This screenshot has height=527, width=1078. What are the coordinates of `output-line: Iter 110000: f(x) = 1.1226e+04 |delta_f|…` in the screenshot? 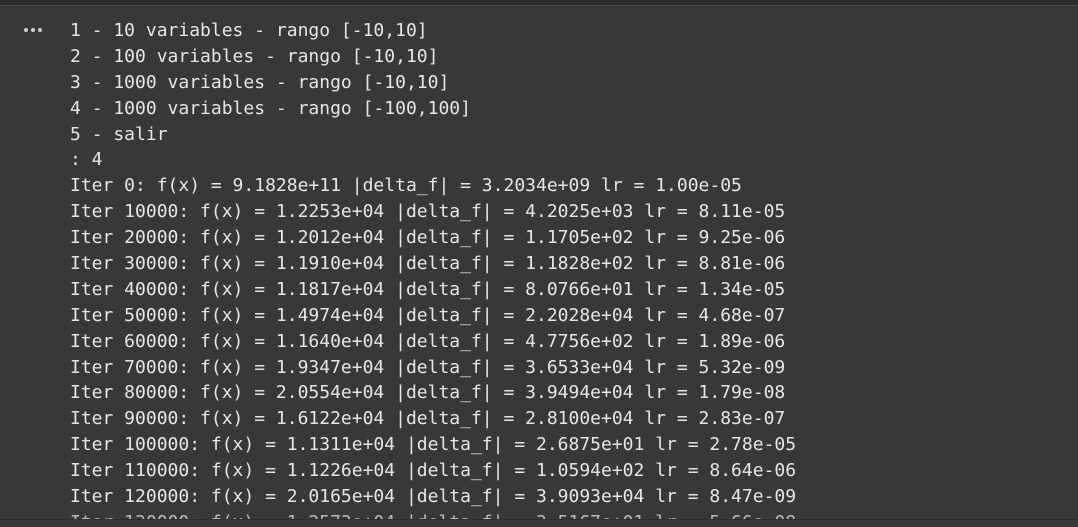 It's located at (433, 471).